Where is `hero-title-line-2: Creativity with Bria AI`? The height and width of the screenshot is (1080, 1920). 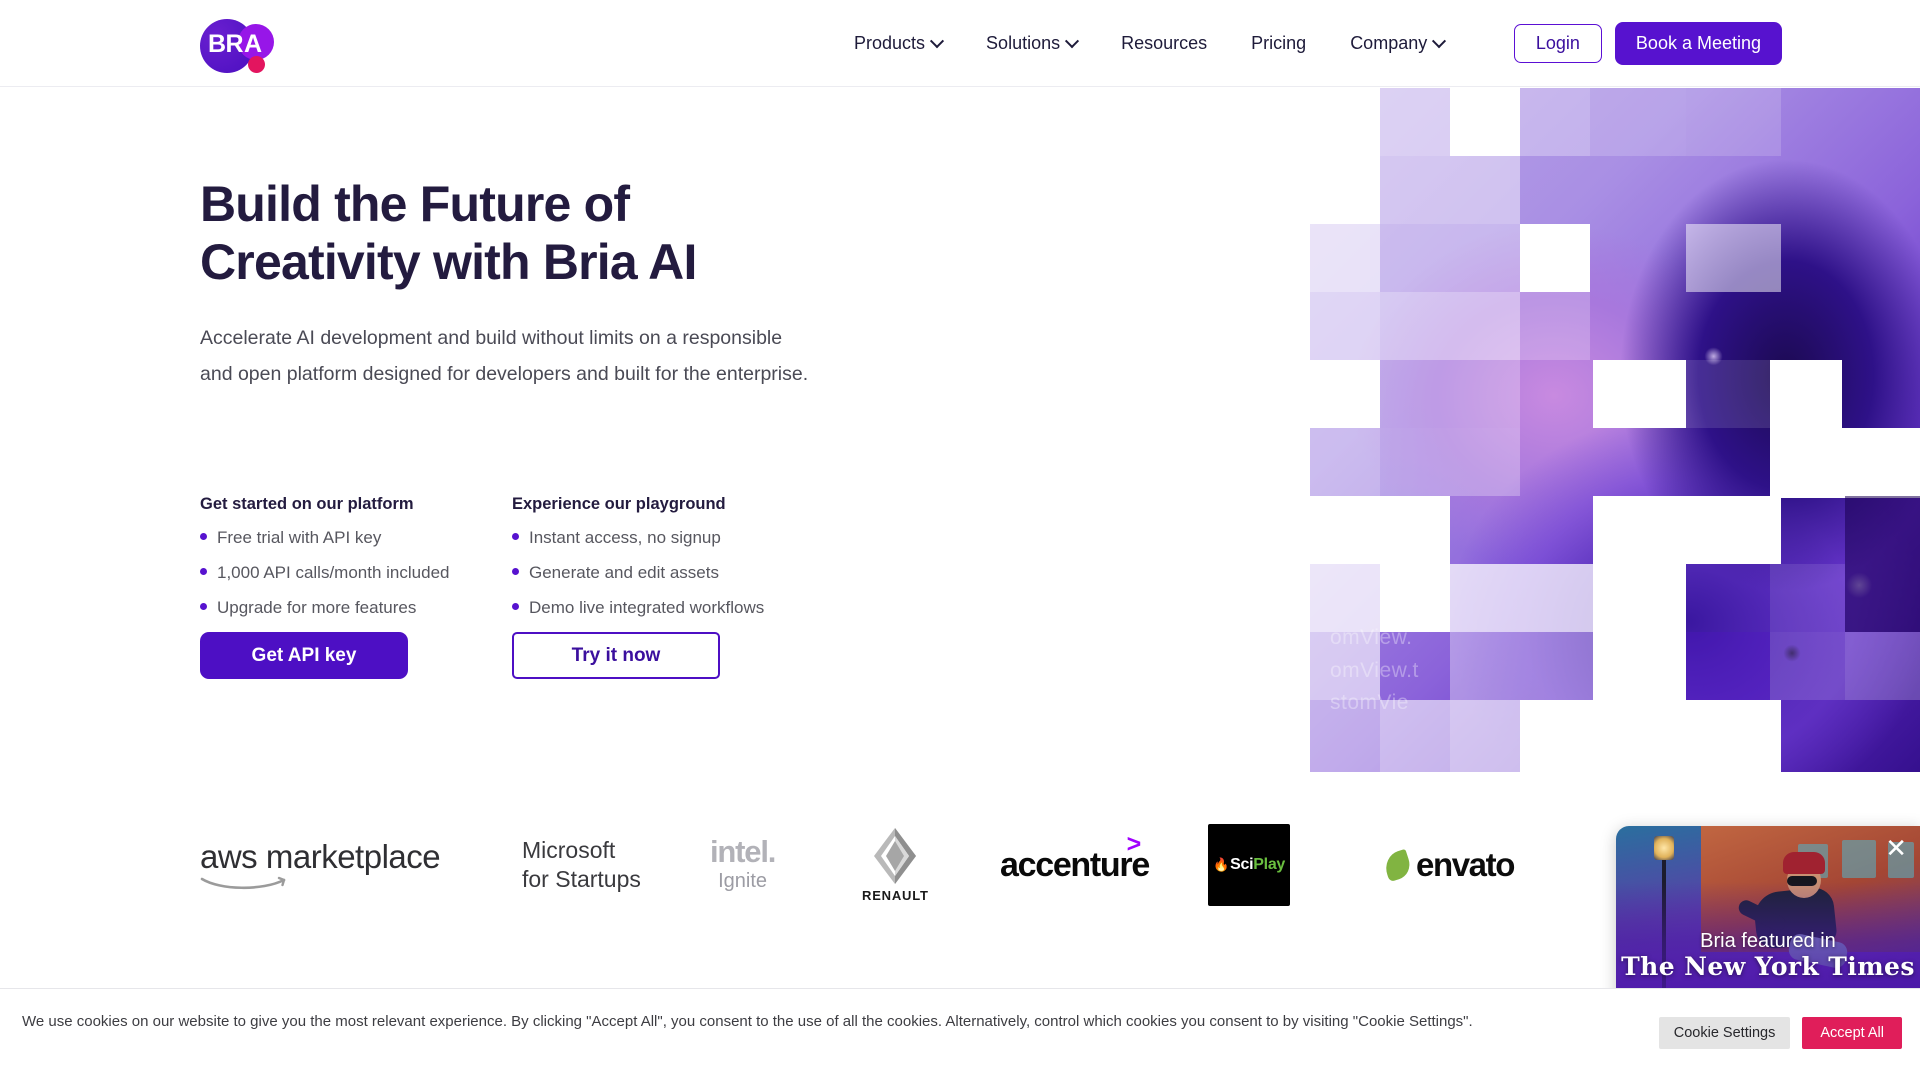
hero-title-line-2: Creativity with Bria AI is located at coordinates (448, 262).